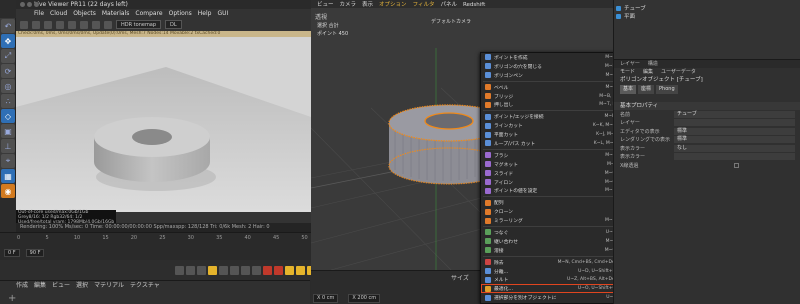  I want to click on scale-tool-icon: ⤢, so click(8, 56).